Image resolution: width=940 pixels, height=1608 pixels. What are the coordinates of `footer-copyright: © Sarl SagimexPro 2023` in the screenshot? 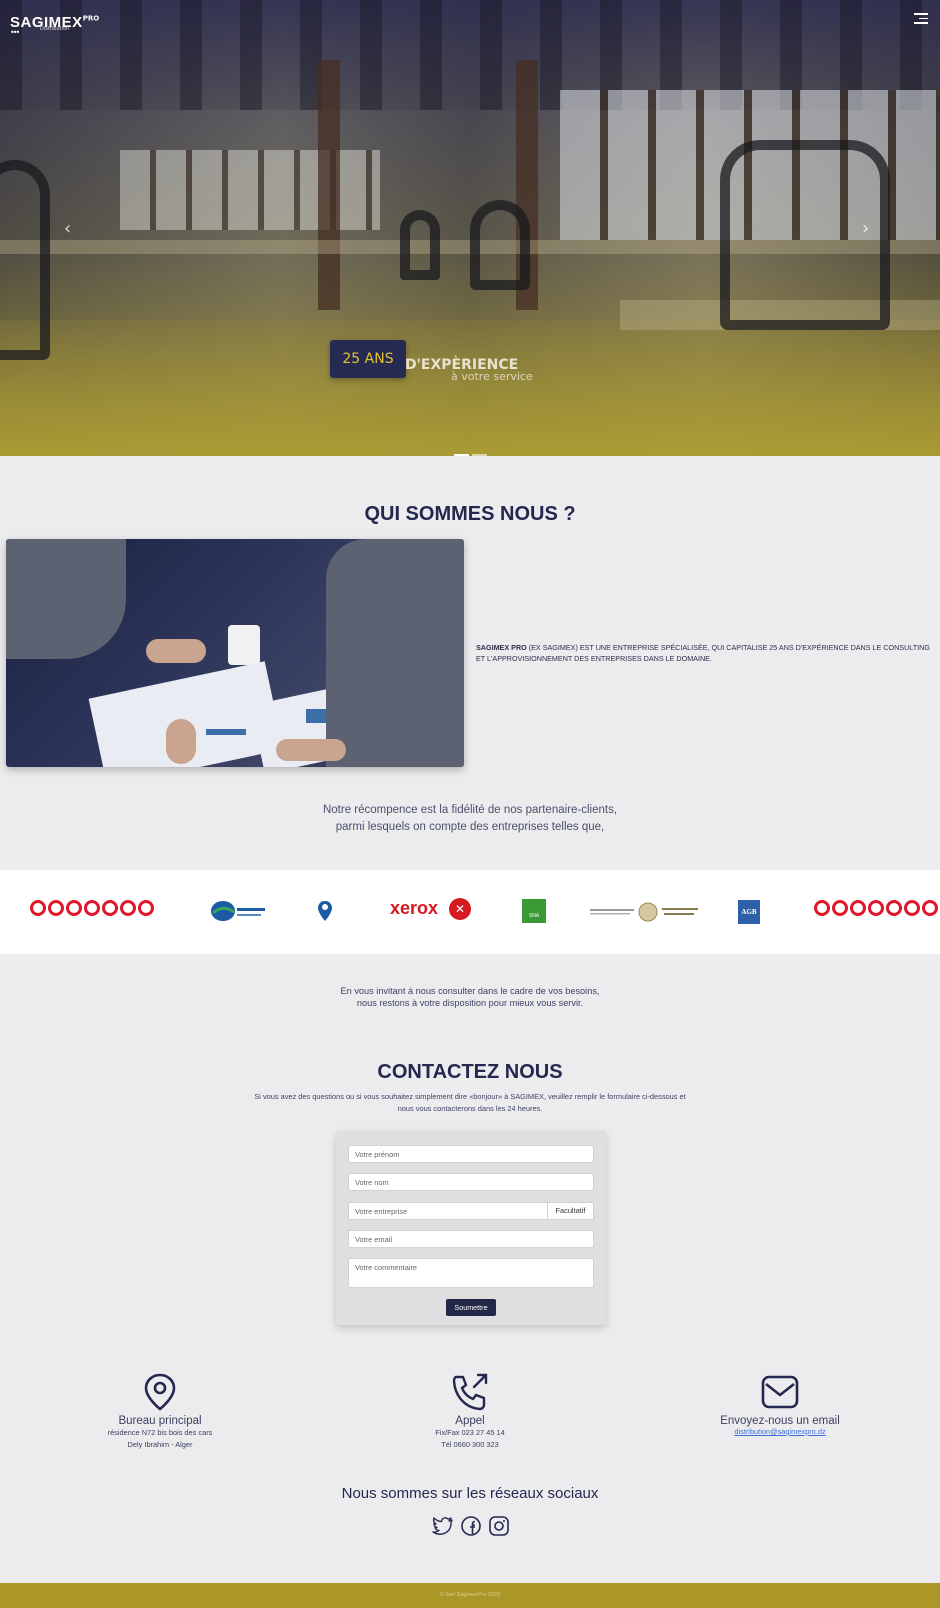 It's located at (470, 1595).